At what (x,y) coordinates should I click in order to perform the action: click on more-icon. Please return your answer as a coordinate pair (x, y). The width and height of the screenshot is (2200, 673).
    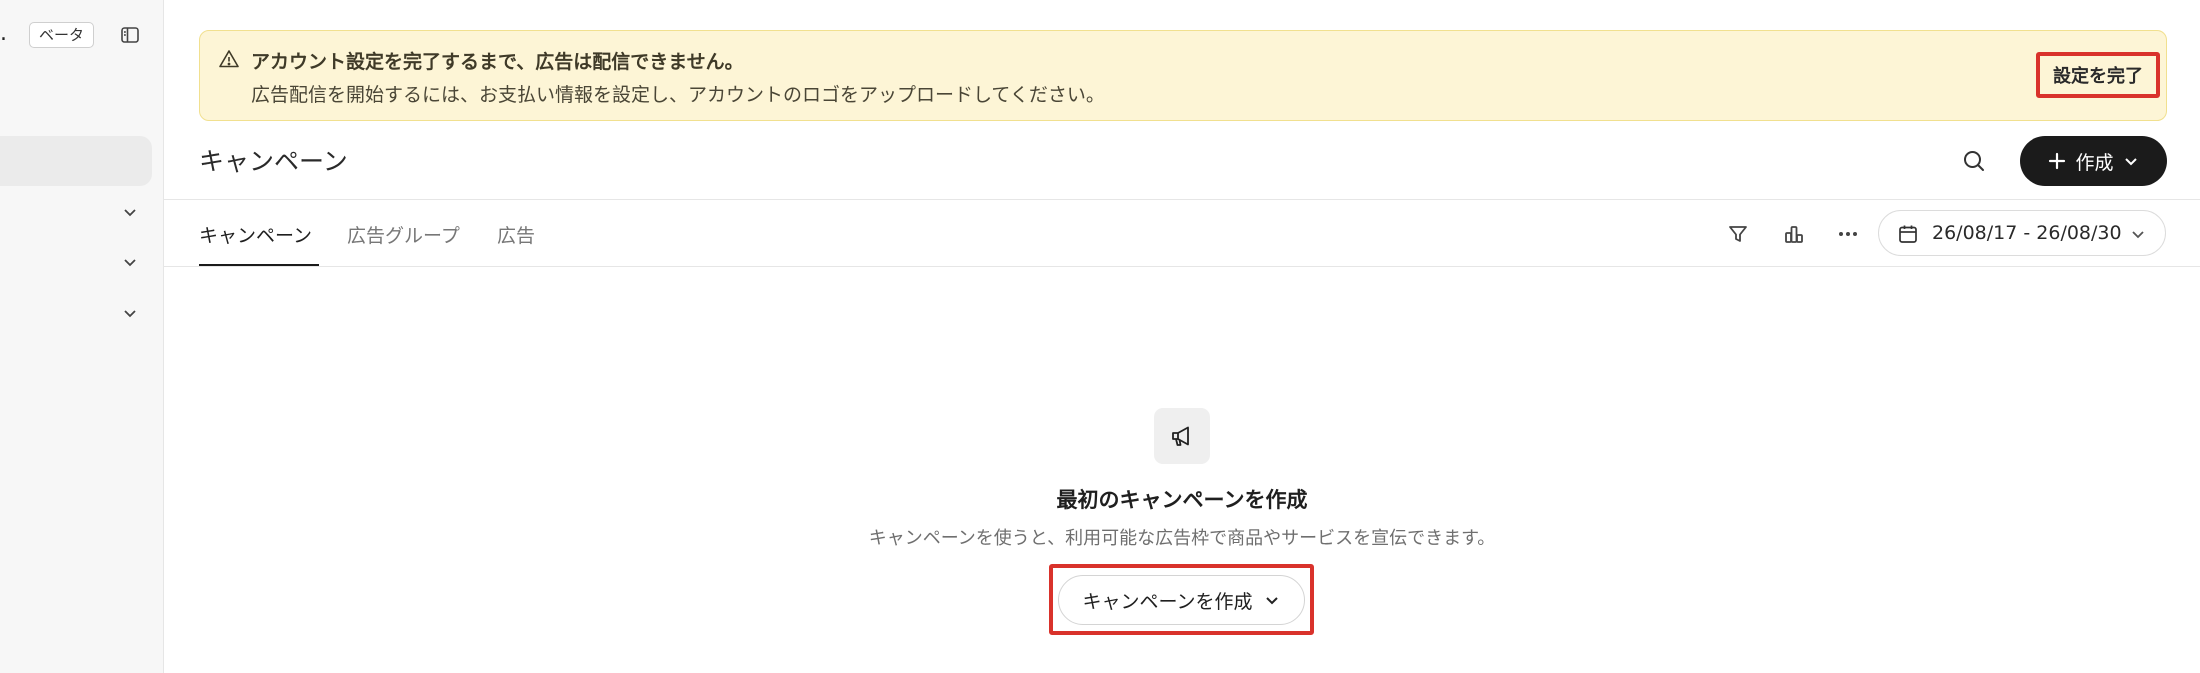
    Looking at the image, I should click on (1848, 234).